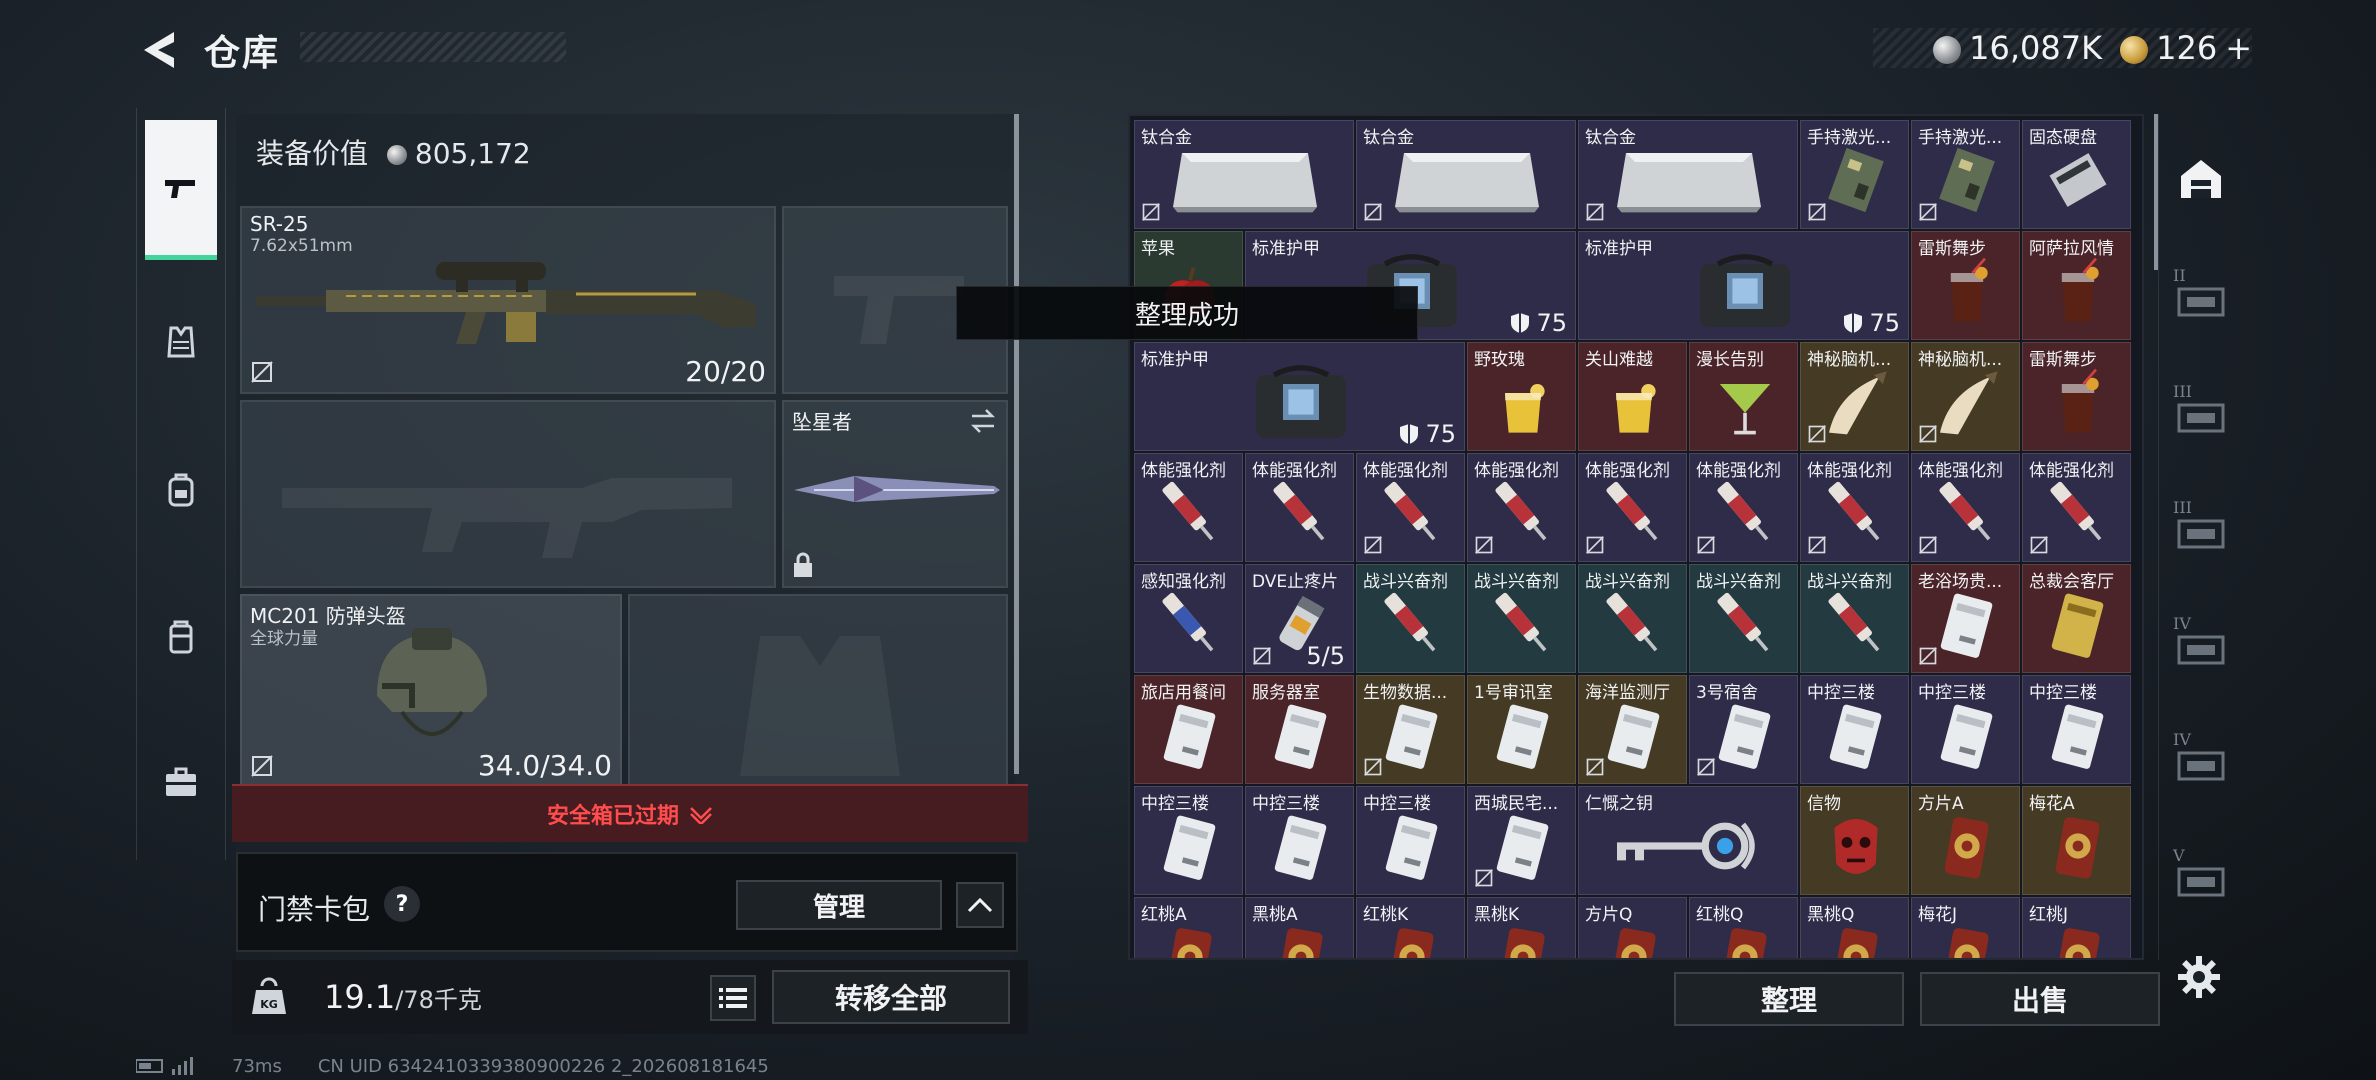 The image size is (2376, 1080). I want to click on storage-item: 红桃K, so click(1410, 927).